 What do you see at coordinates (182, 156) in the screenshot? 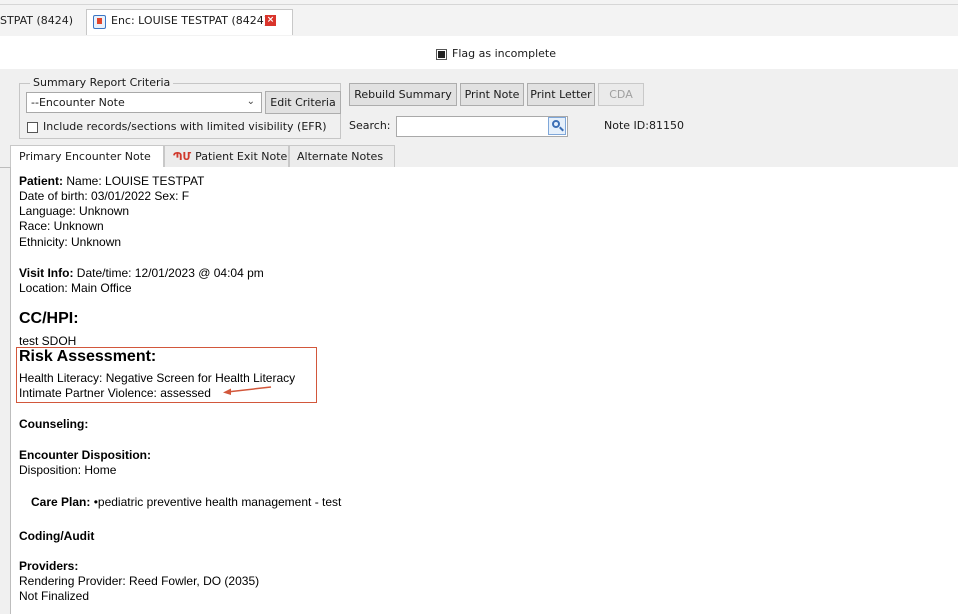
I see `exit-note-icon: ՊՄ` at bounding box center [182, 156].